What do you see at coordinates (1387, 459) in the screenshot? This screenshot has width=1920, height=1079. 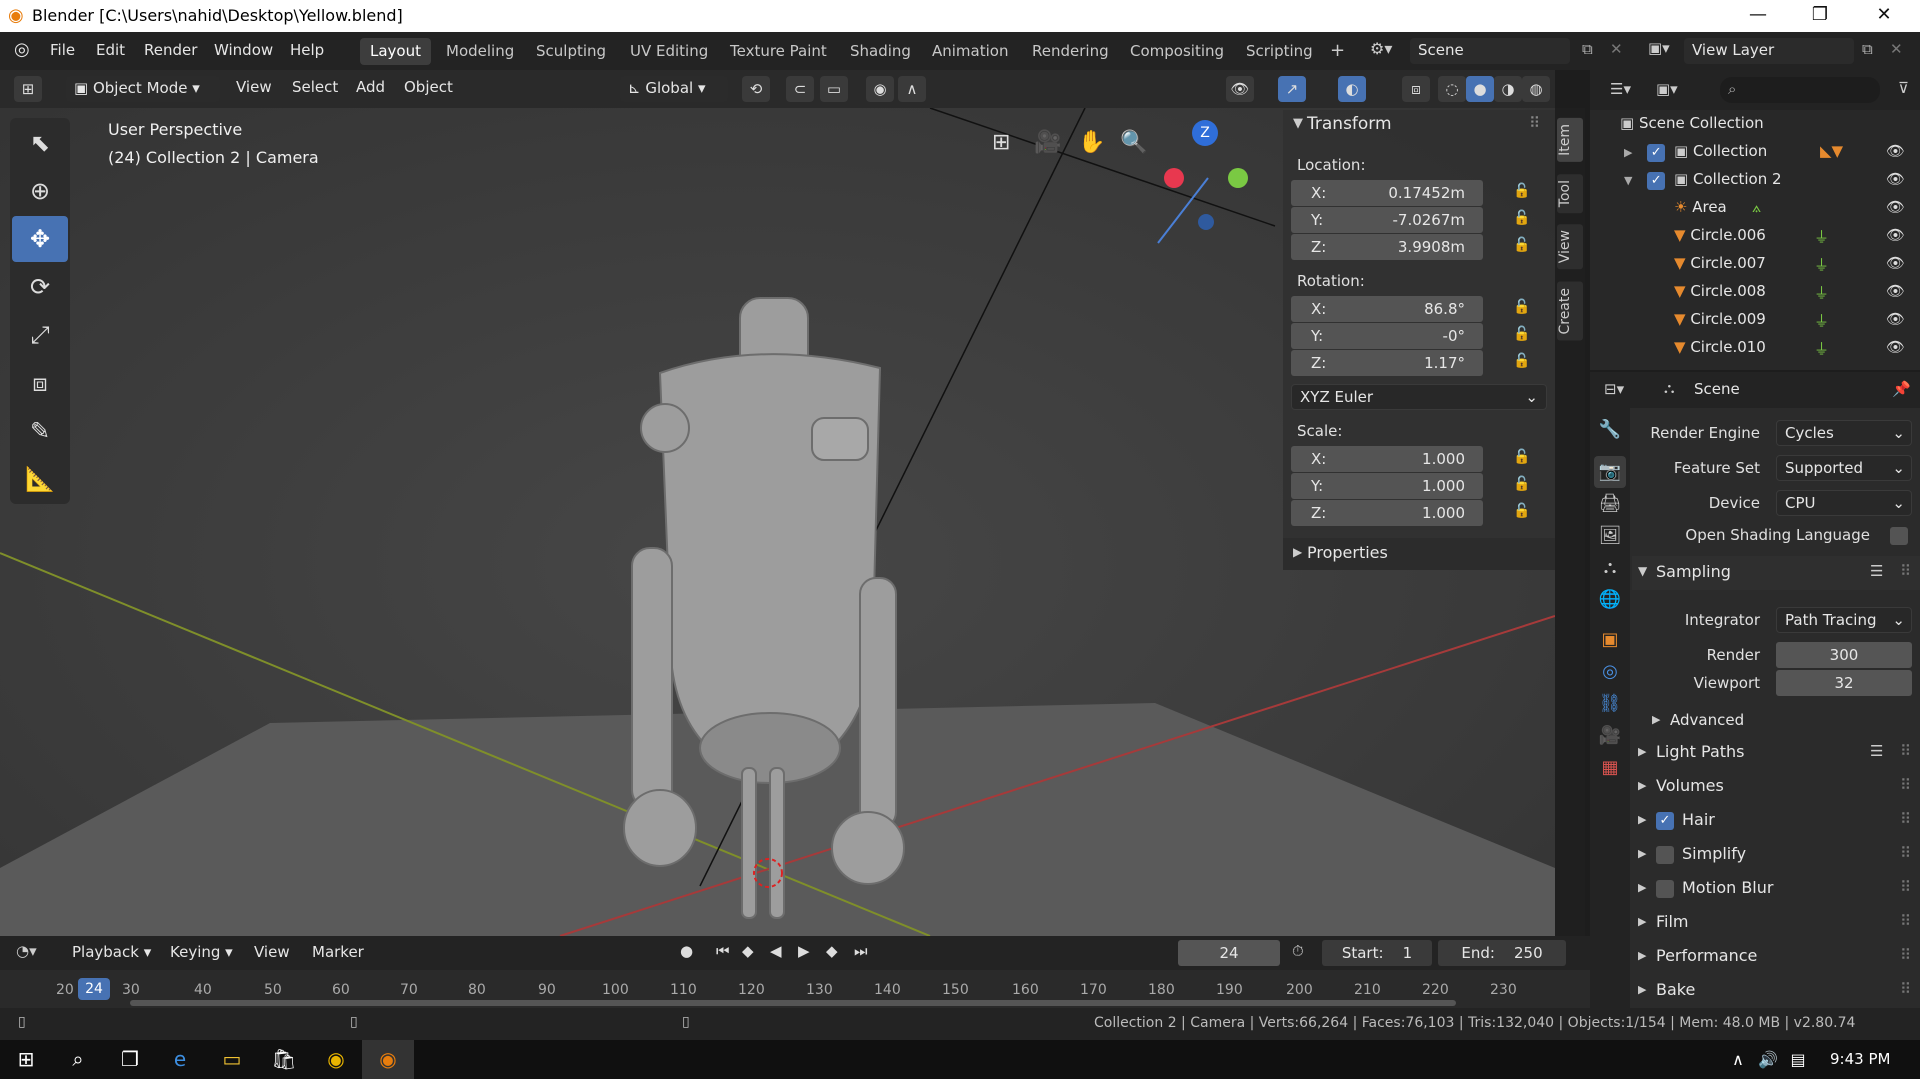 I see `scale-x-field: X: 1.000` at bounding box center [1387, 459].